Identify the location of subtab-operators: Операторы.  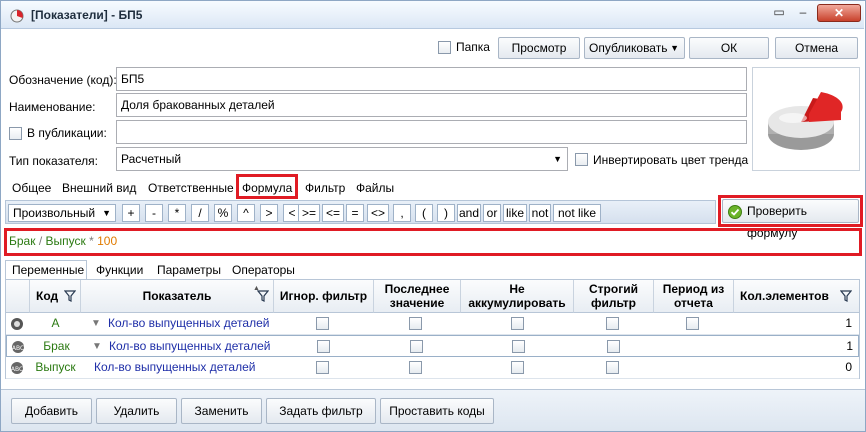
(263, 270).